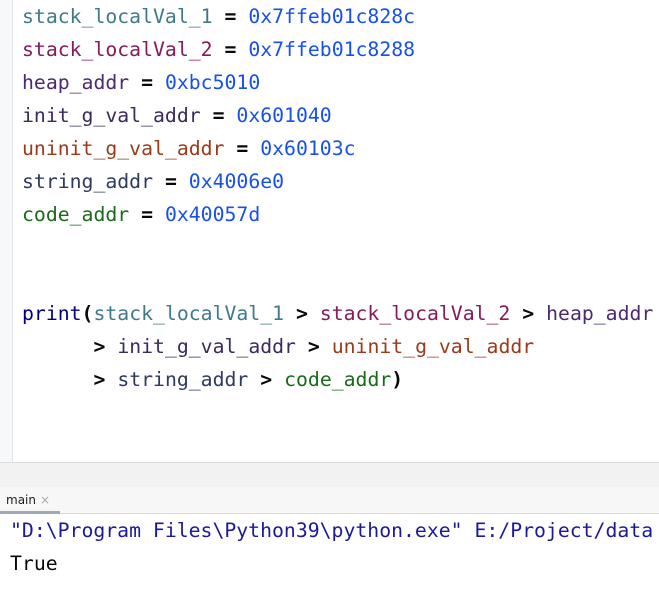  I want to click on address-value: 0x4006e0, so click(236, 181).